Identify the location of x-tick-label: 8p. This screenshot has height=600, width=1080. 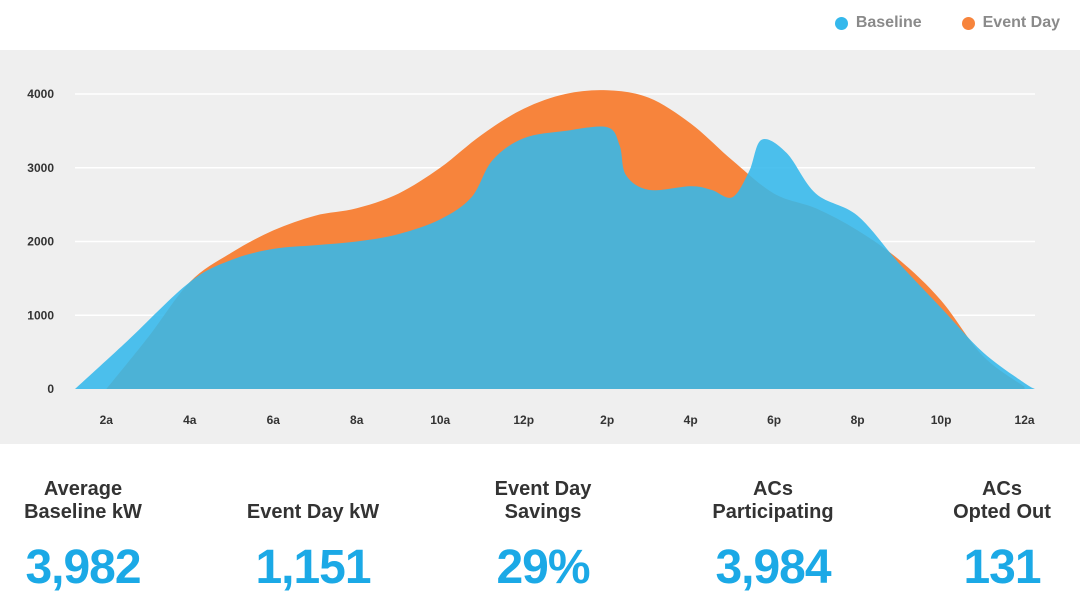
(858, 420).